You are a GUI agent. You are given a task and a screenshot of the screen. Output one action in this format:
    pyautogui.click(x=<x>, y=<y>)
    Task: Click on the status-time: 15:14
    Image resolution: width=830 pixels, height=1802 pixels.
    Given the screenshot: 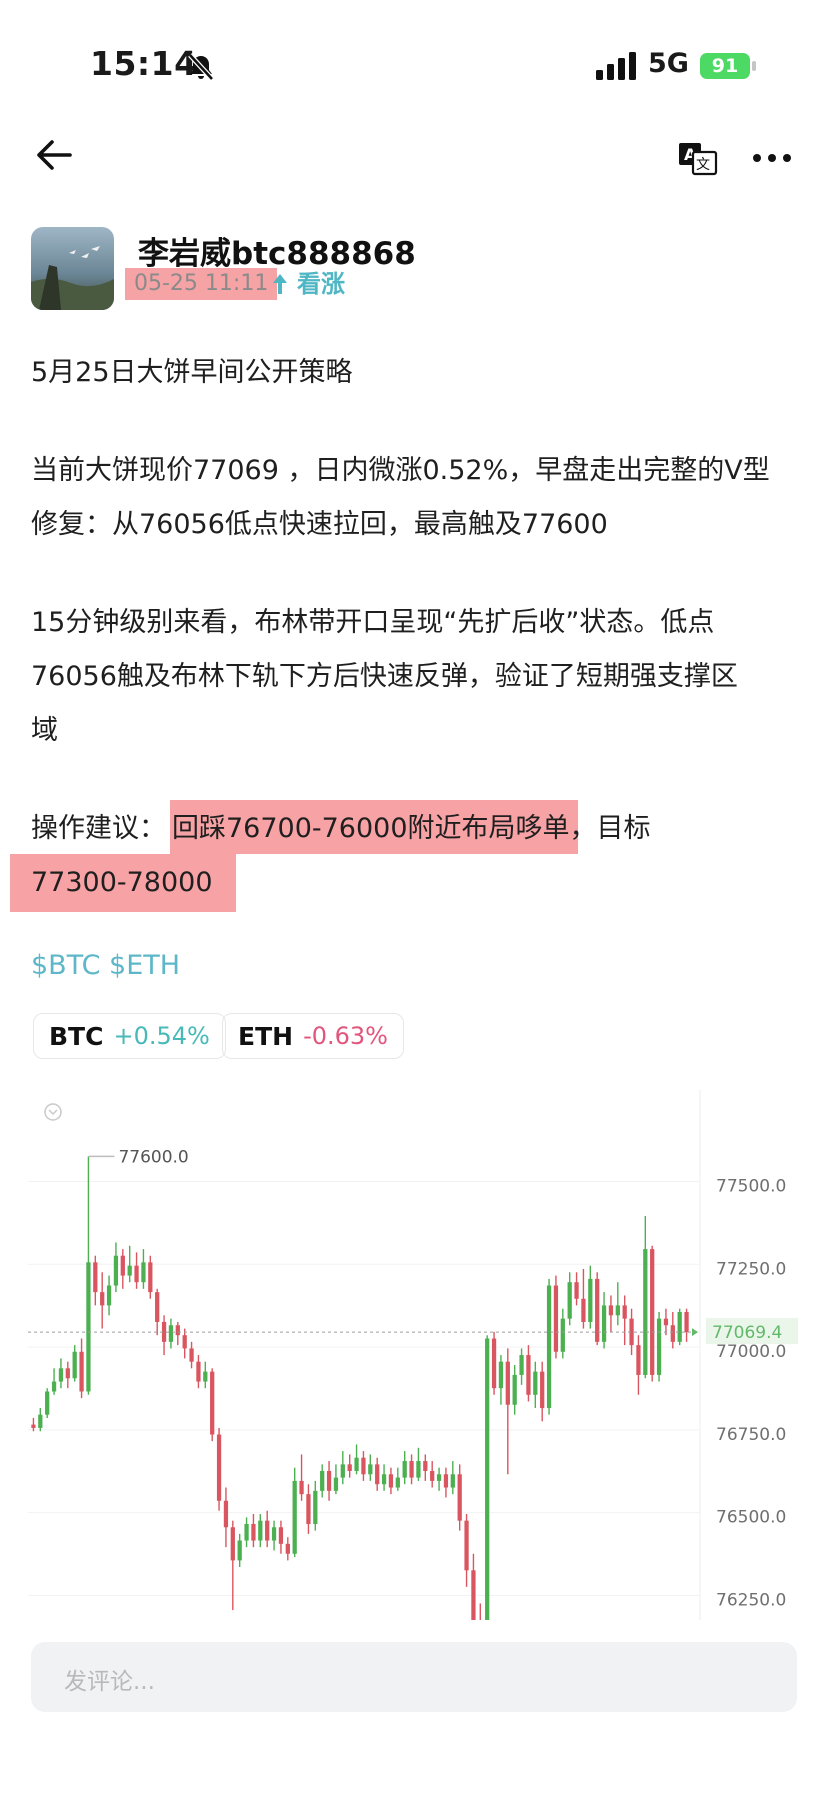 What is the action you would take?
    pyautogui.click(x=144, y=63)
    